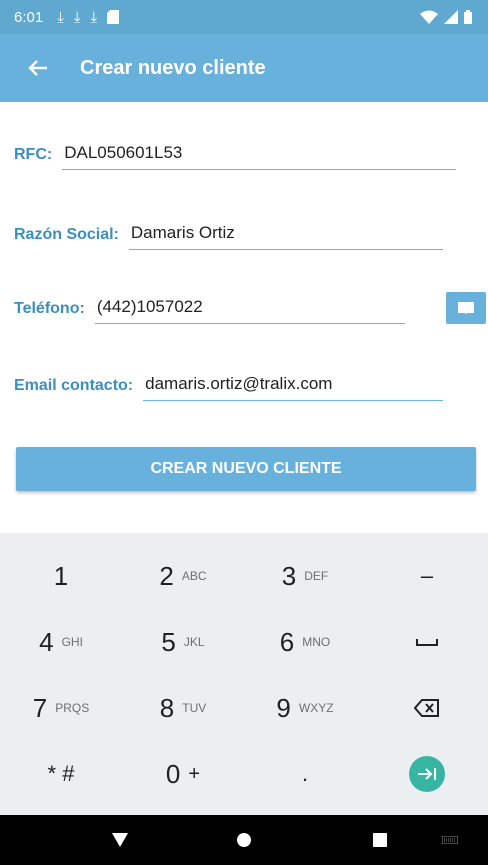 The image size is (488, 865). I want to click on nav-keyboard-switch, so click(450, 840).